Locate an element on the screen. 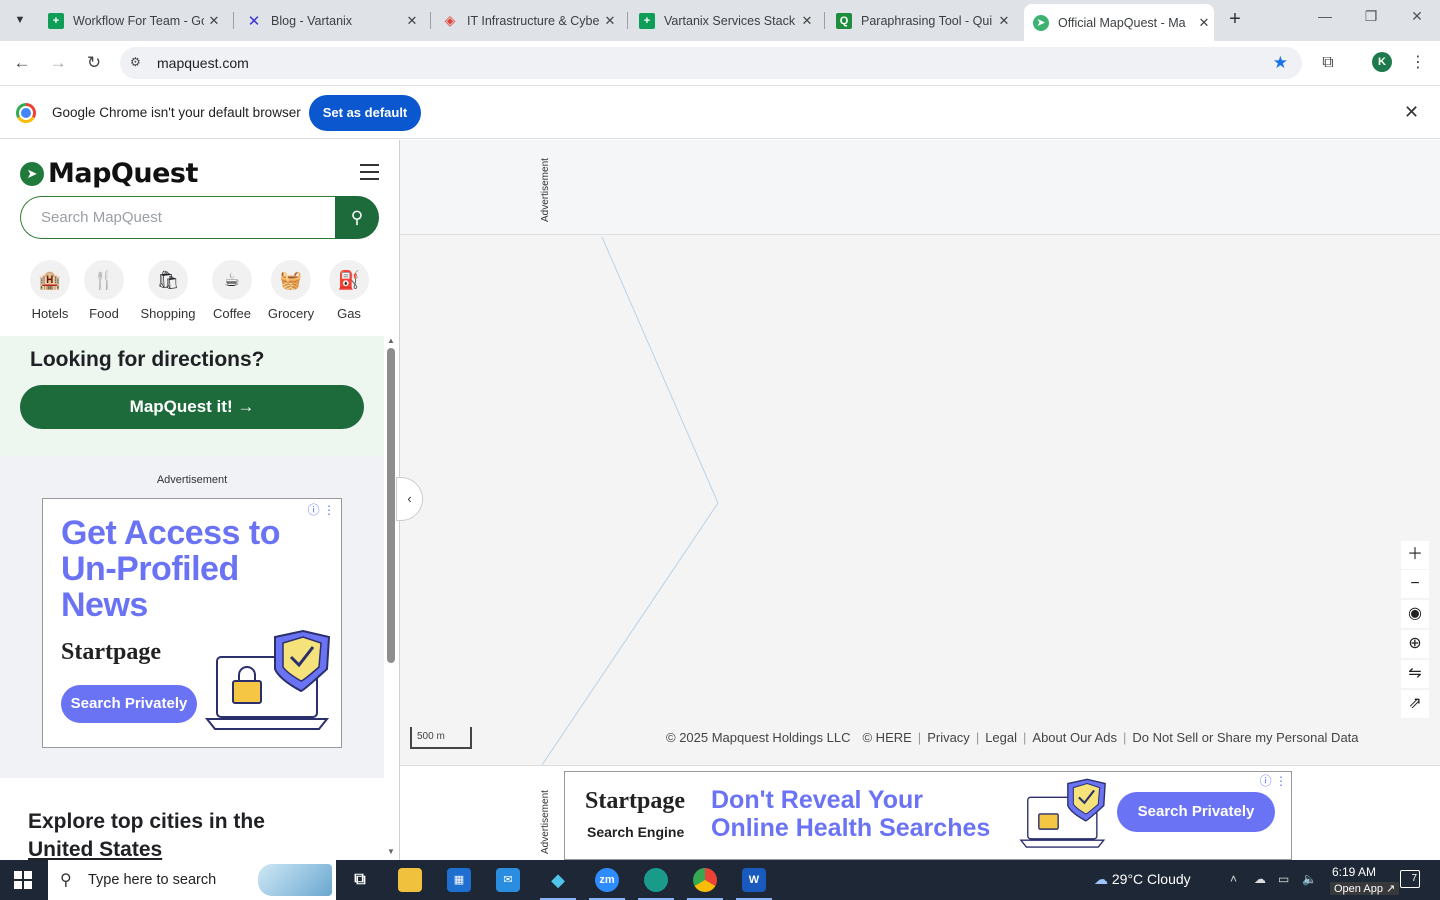 The width and height of the screenshot is (1440, 900). category-food: 🍴 Food is located at coordinates (104, 290).